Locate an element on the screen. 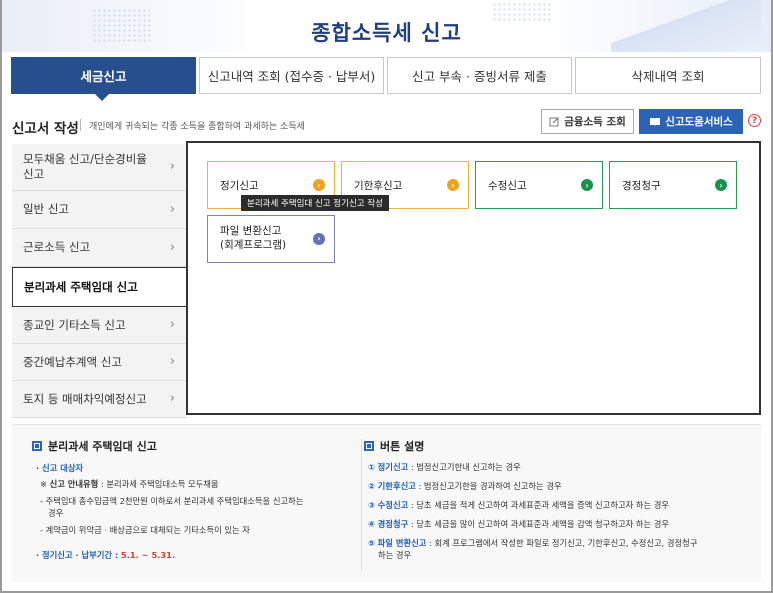 This screenshot has width=773, height=593. desc-text: : 법정신고기한을 경과하여 신고하는 경우 is located at coordinates (490, 486).